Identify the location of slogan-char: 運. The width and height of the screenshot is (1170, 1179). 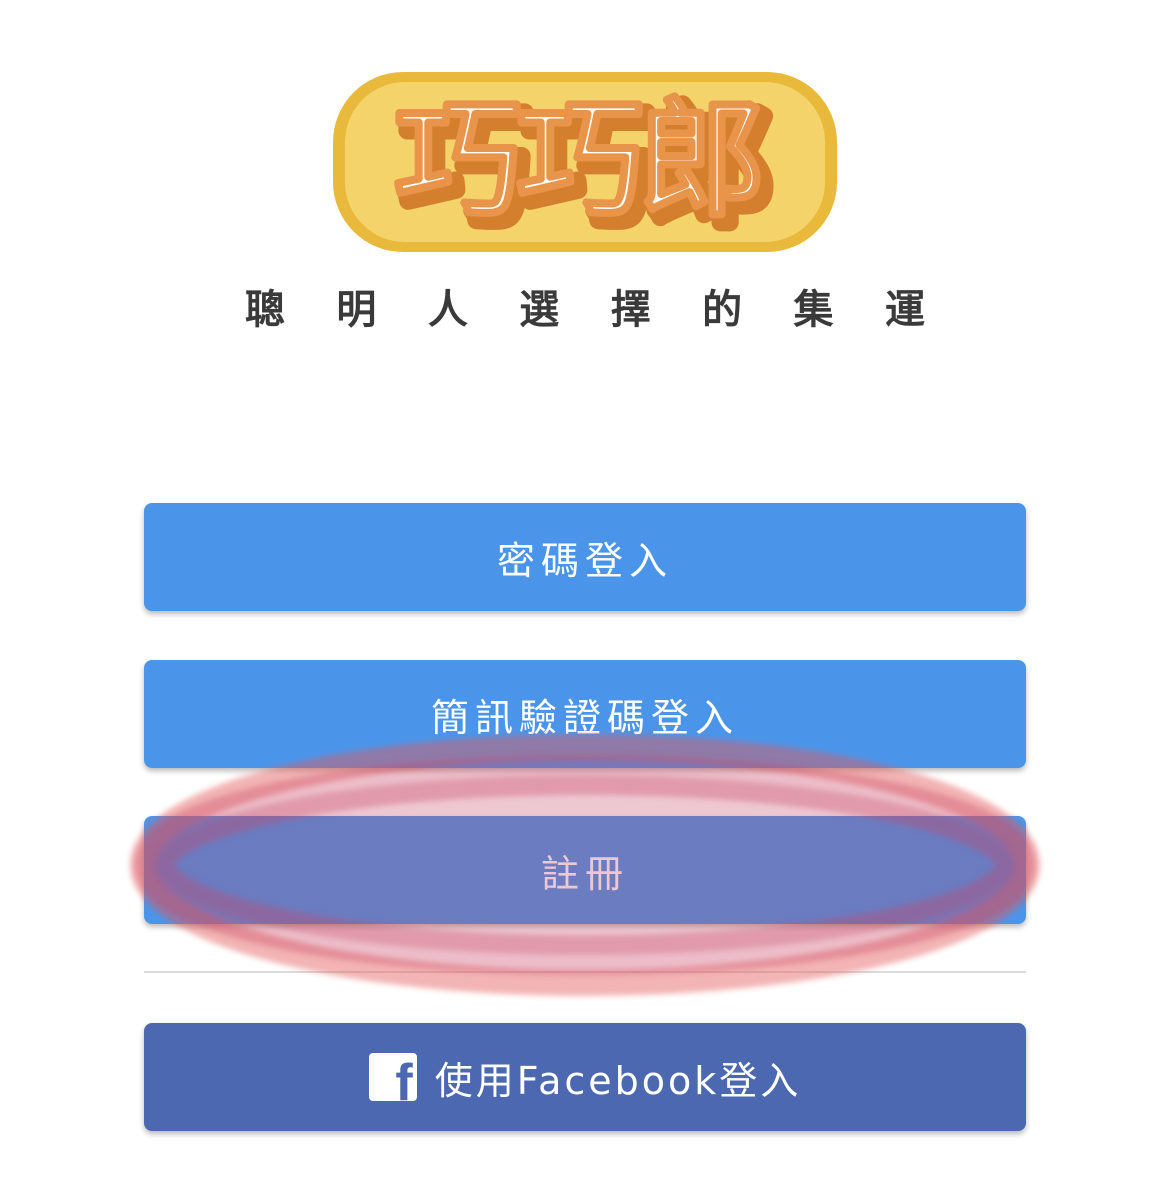
(904, 310).